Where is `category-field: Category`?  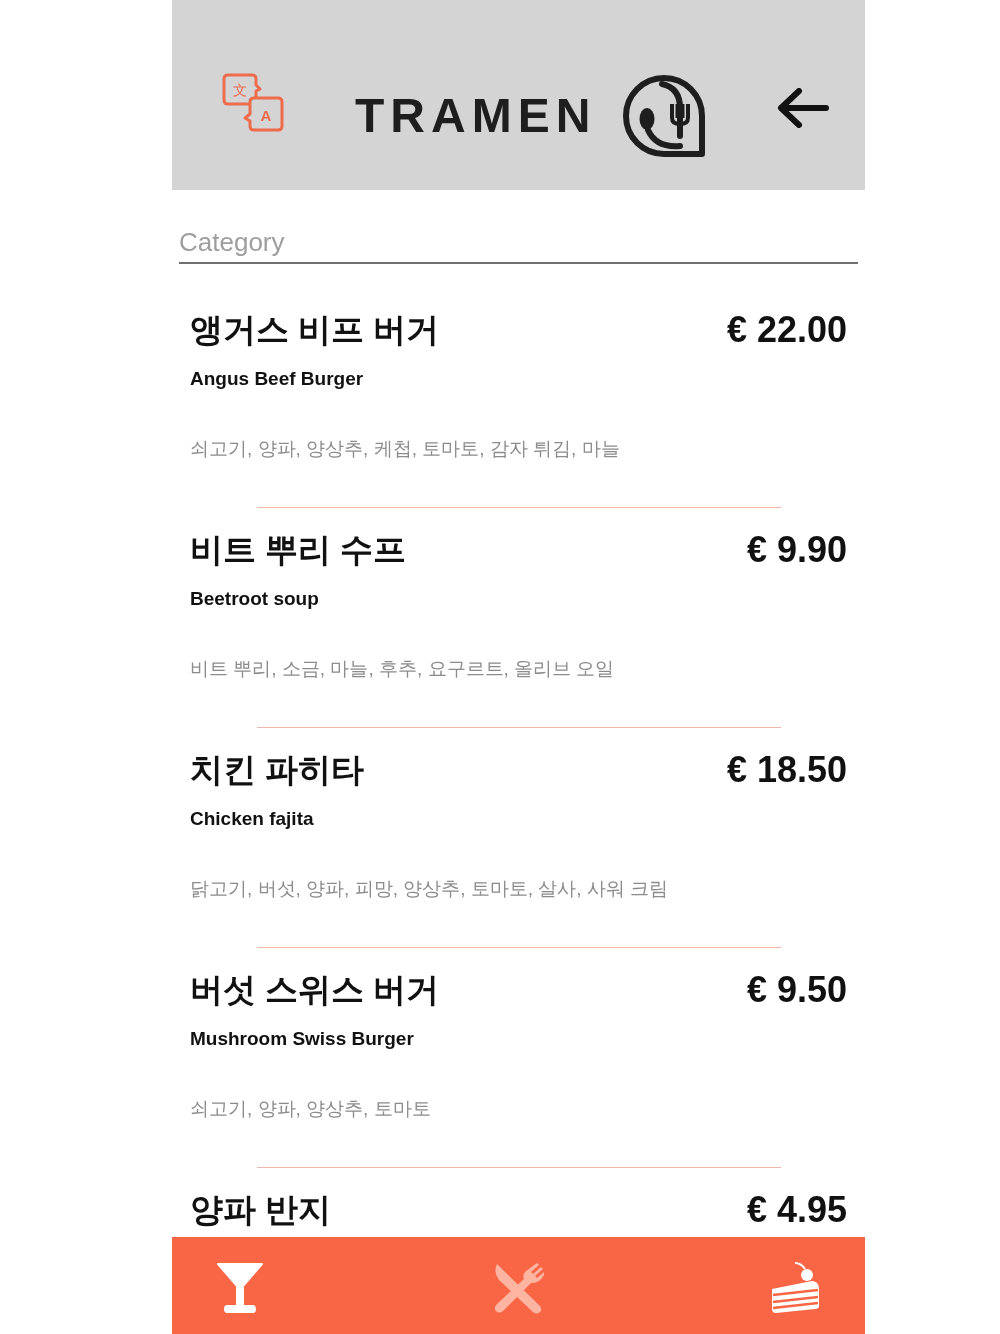
category-field: Category is located at coordinates (518, 243).